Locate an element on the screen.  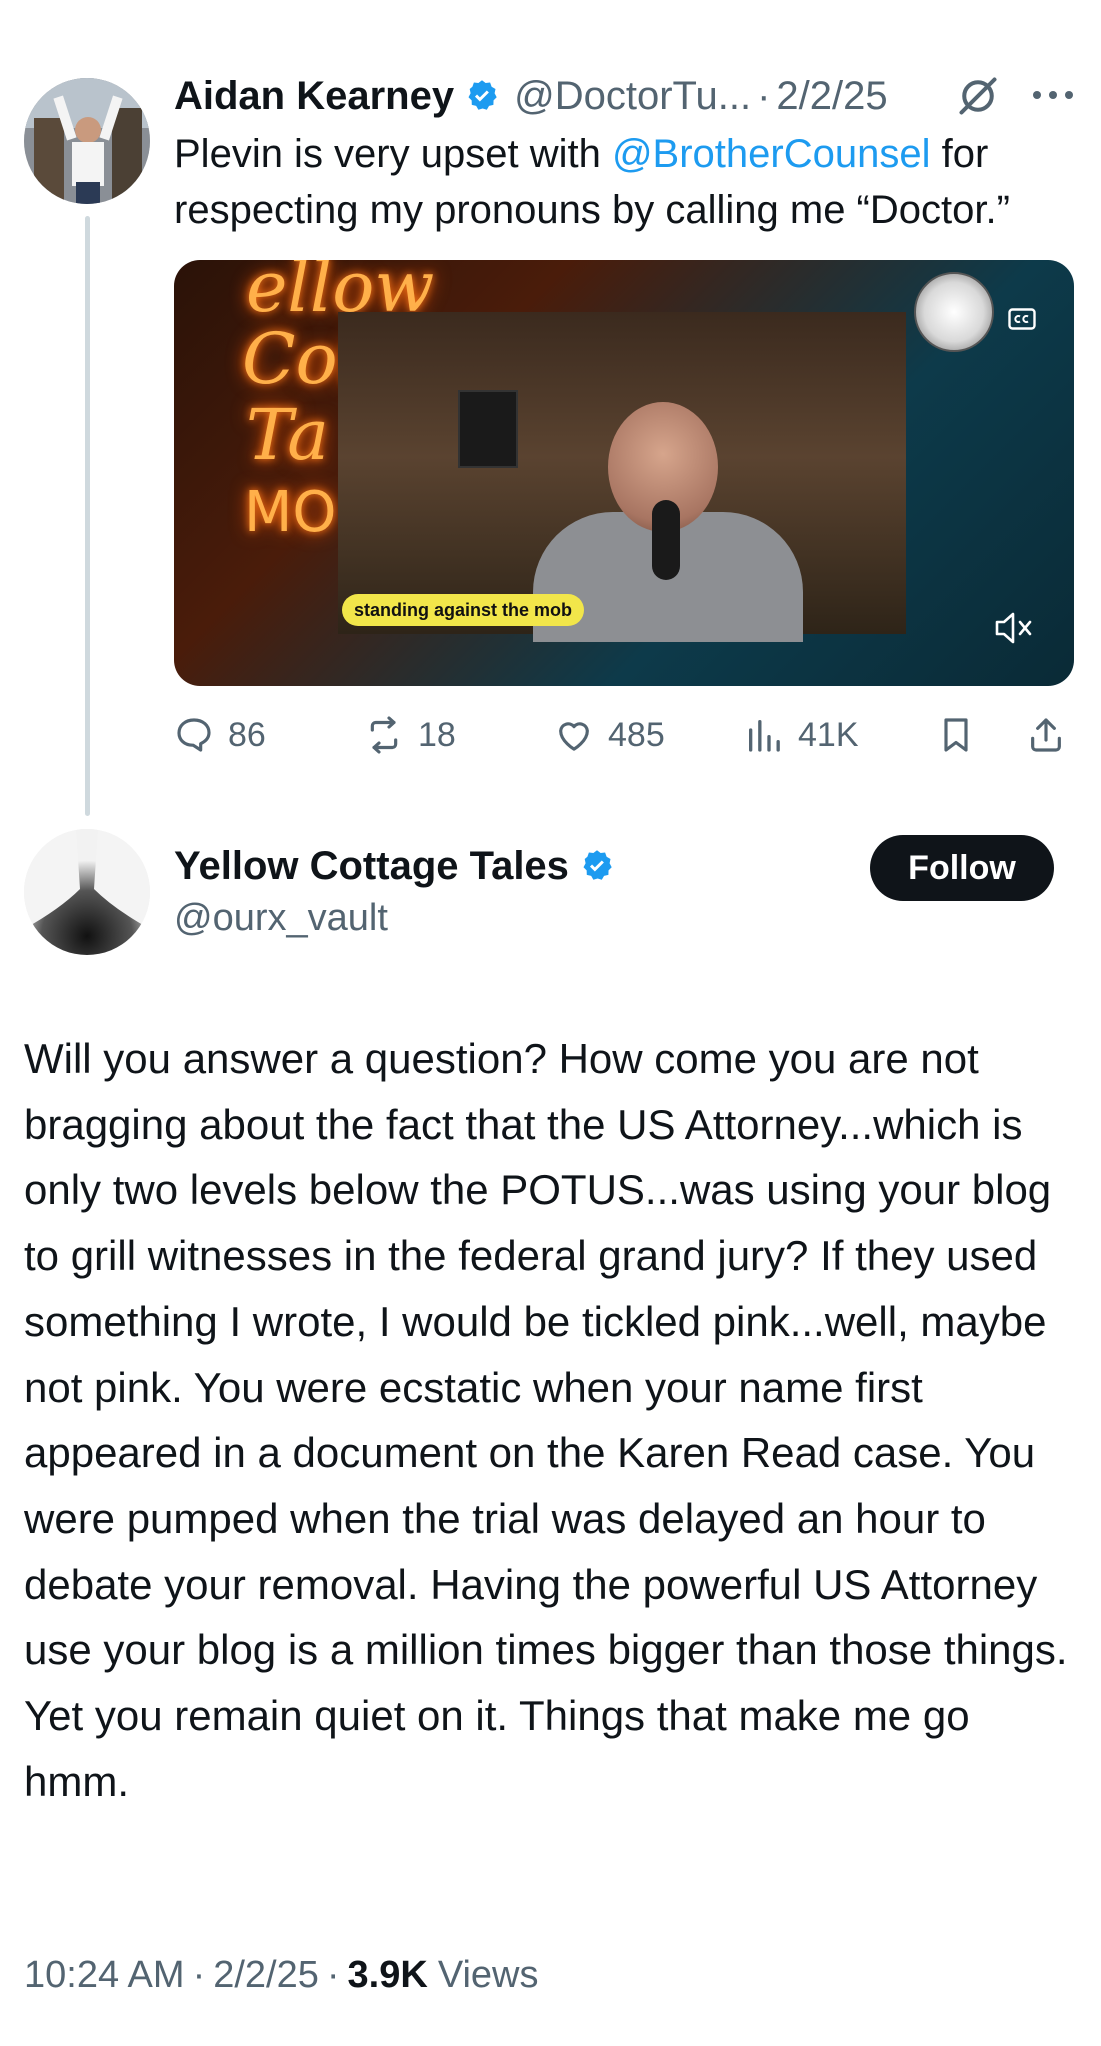
microphone is located at coordinates (666, 540).